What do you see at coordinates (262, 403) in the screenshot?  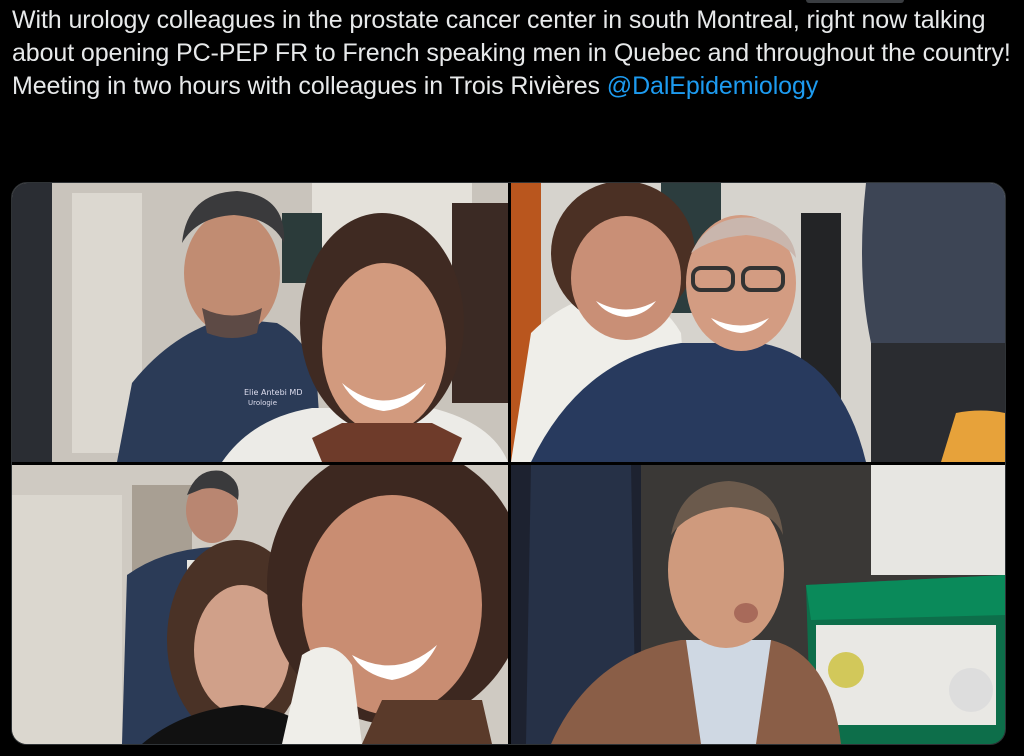 I see `svg-text: Urologie` at bounding box center [262, 403].